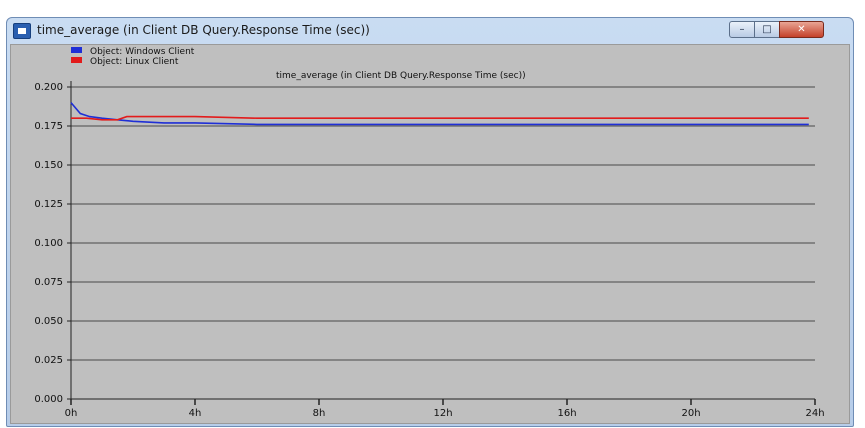 The image size is (865, 428). Describe the element at coordinates (440, 118) in the screenshot. I see `series-line-linux-client` at that location.